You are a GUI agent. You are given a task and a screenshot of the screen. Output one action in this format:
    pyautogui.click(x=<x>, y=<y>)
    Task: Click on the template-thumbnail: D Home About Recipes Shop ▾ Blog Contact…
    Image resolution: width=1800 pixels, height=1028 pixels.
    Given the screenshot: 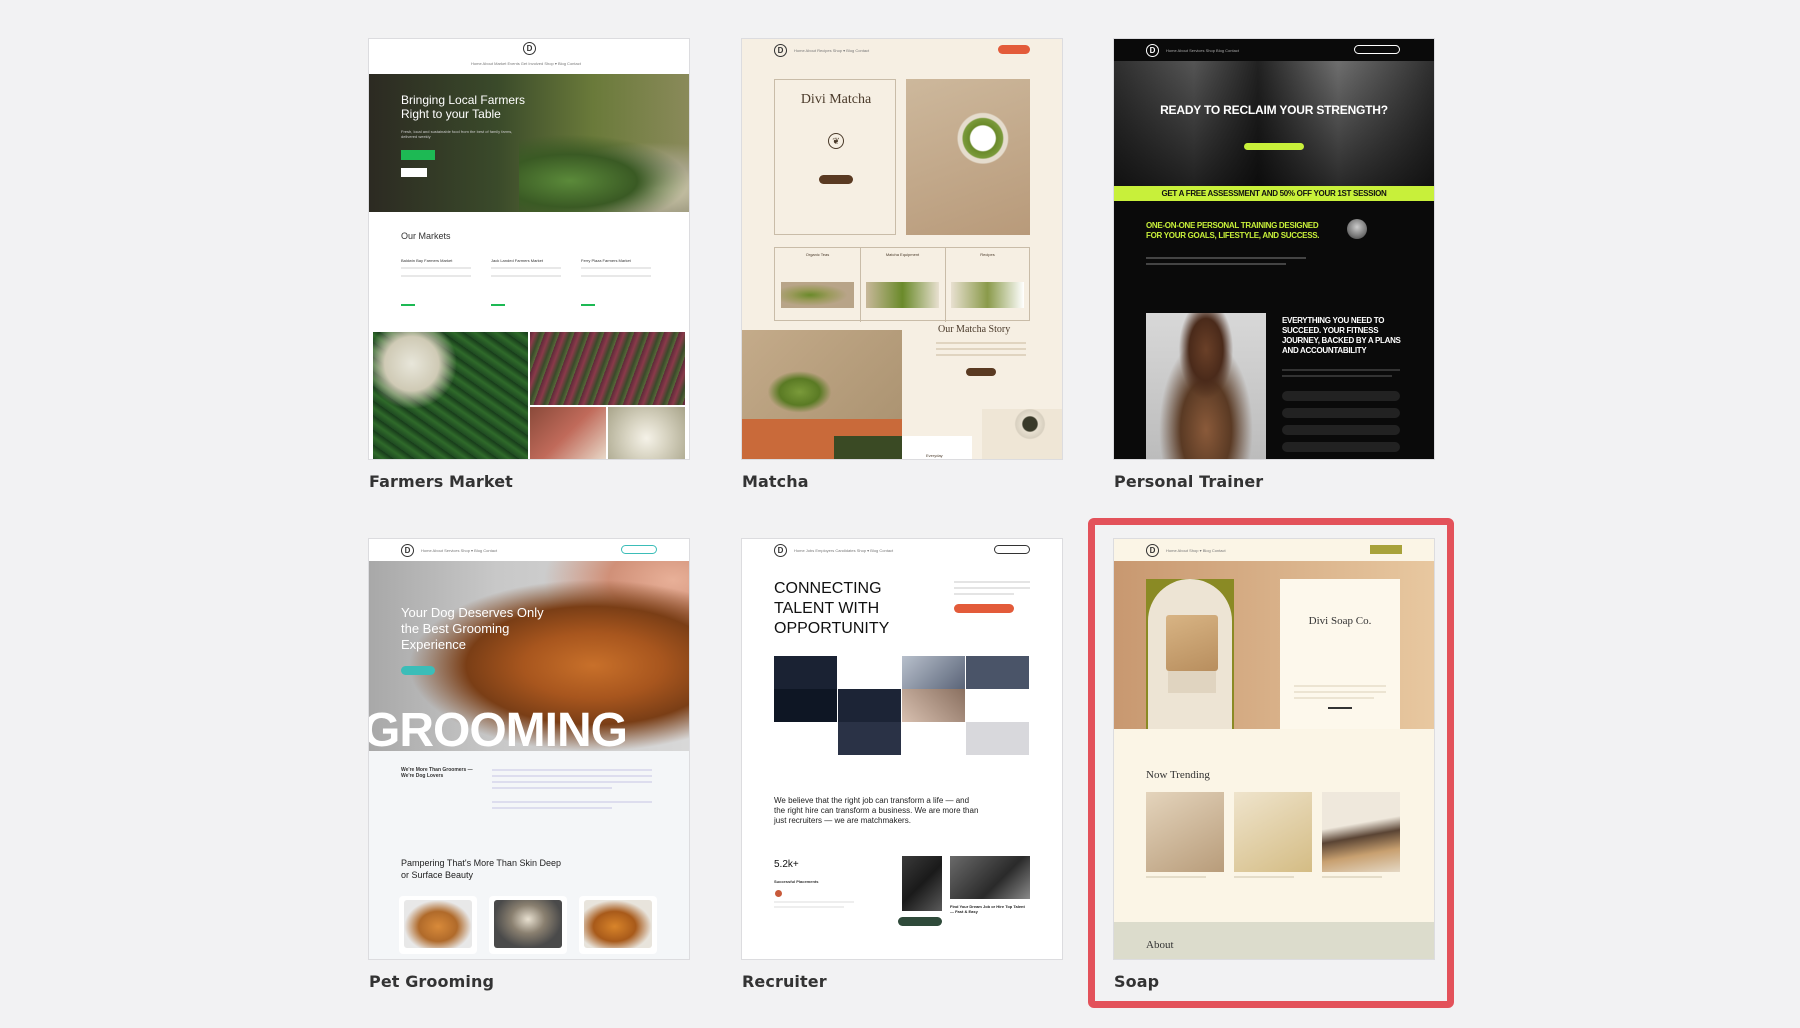 What is the action you would take?
    pyautogui.click(x=902, y=249)
    